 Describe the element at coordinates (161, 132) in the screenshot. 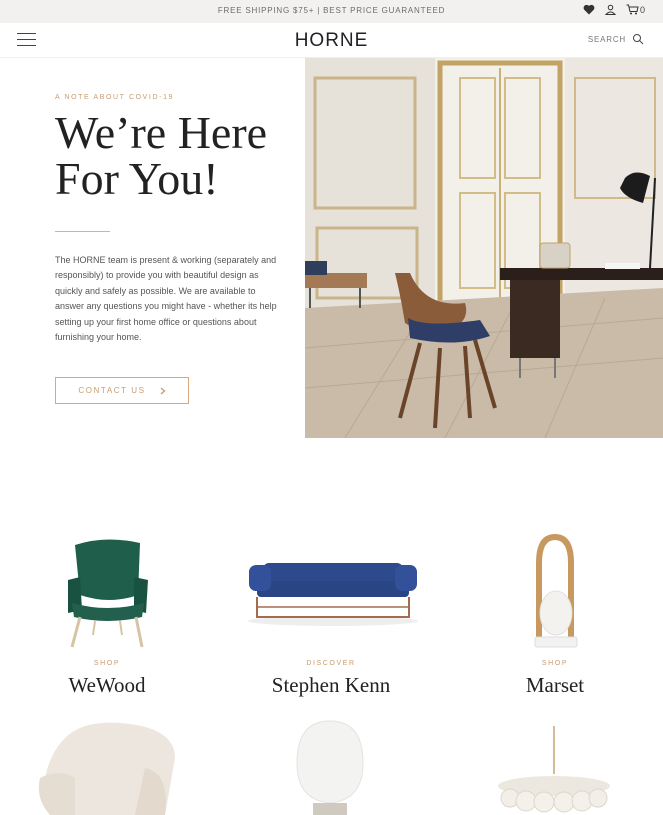

I see `hero-title-line-1: We’re Here` at that location.